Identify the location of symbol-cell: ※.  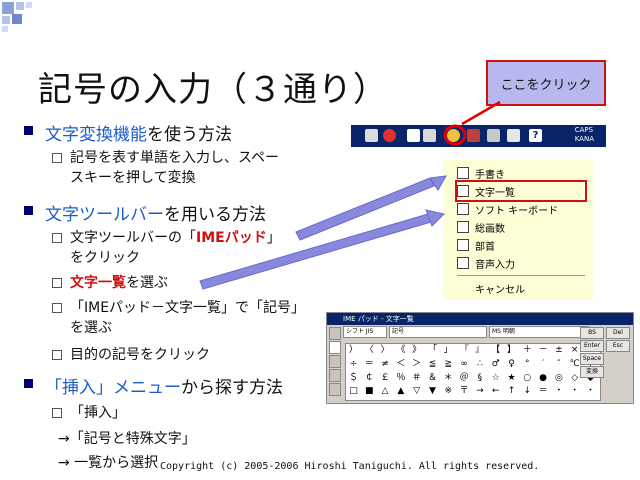
(448, 391).